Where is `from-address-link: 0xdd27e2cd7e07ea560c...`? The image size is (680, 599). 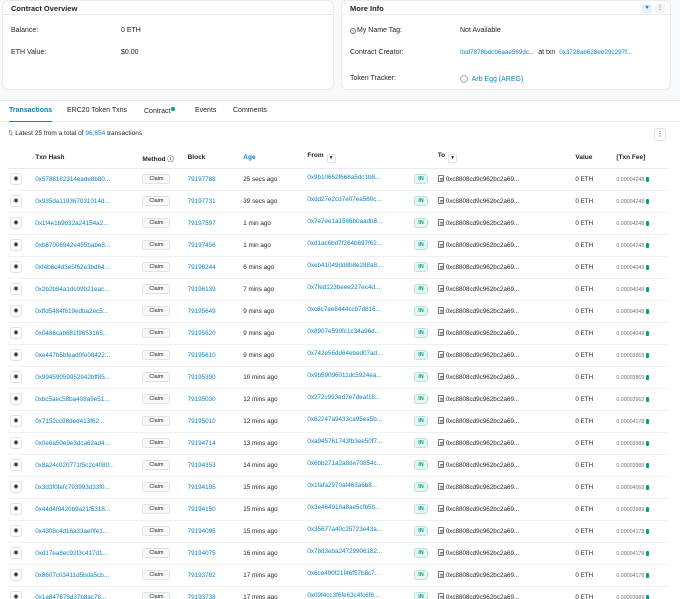
from-address-link: 0xdd27e2cd7e07ea560c... is located at coordinates (344, 199).